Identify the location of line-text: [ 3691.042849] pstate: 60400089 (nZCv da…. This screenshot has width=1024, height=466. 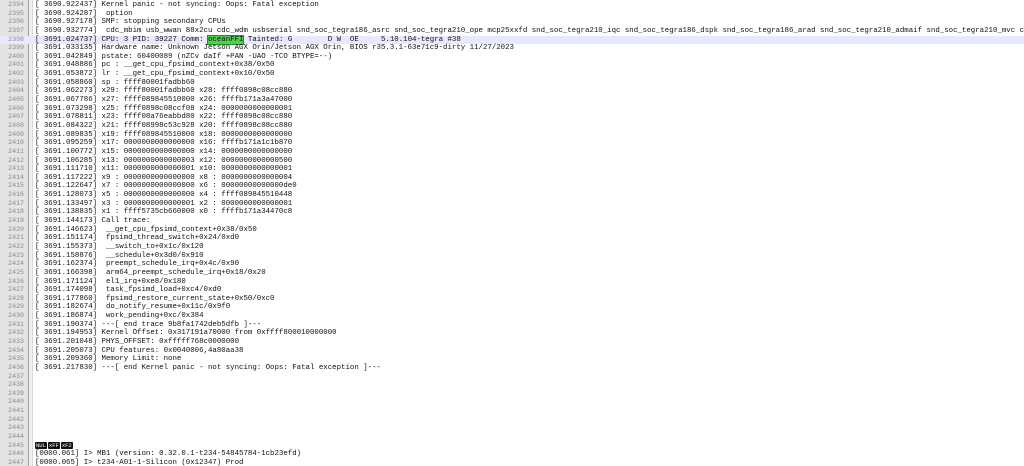
(184, 56).